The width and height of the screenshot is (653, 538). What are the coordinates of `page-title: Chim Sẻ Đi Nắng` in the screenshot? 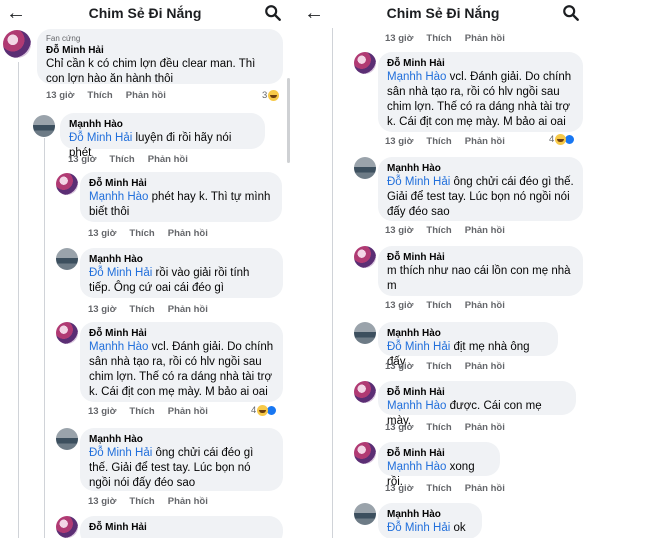 It's located at (145, 13).